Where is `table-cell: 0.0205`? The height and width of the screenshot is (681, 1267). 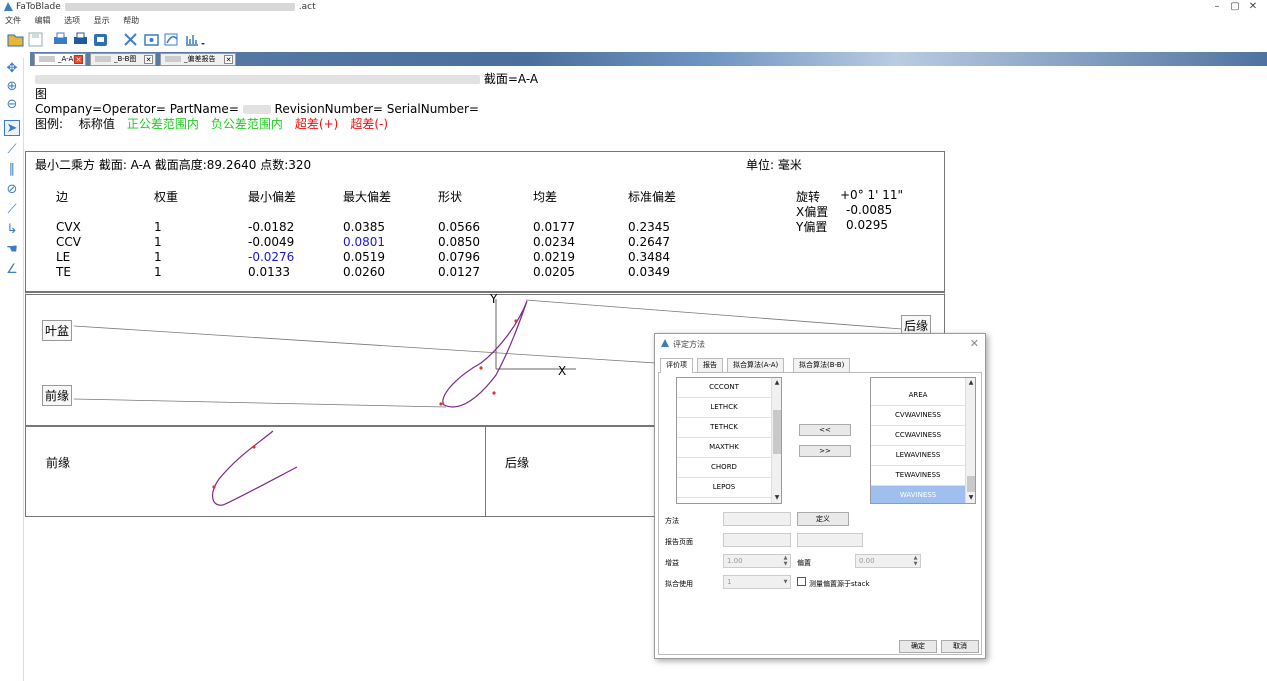 table-cell: 0.0205 is located at coordinates (554, 272).